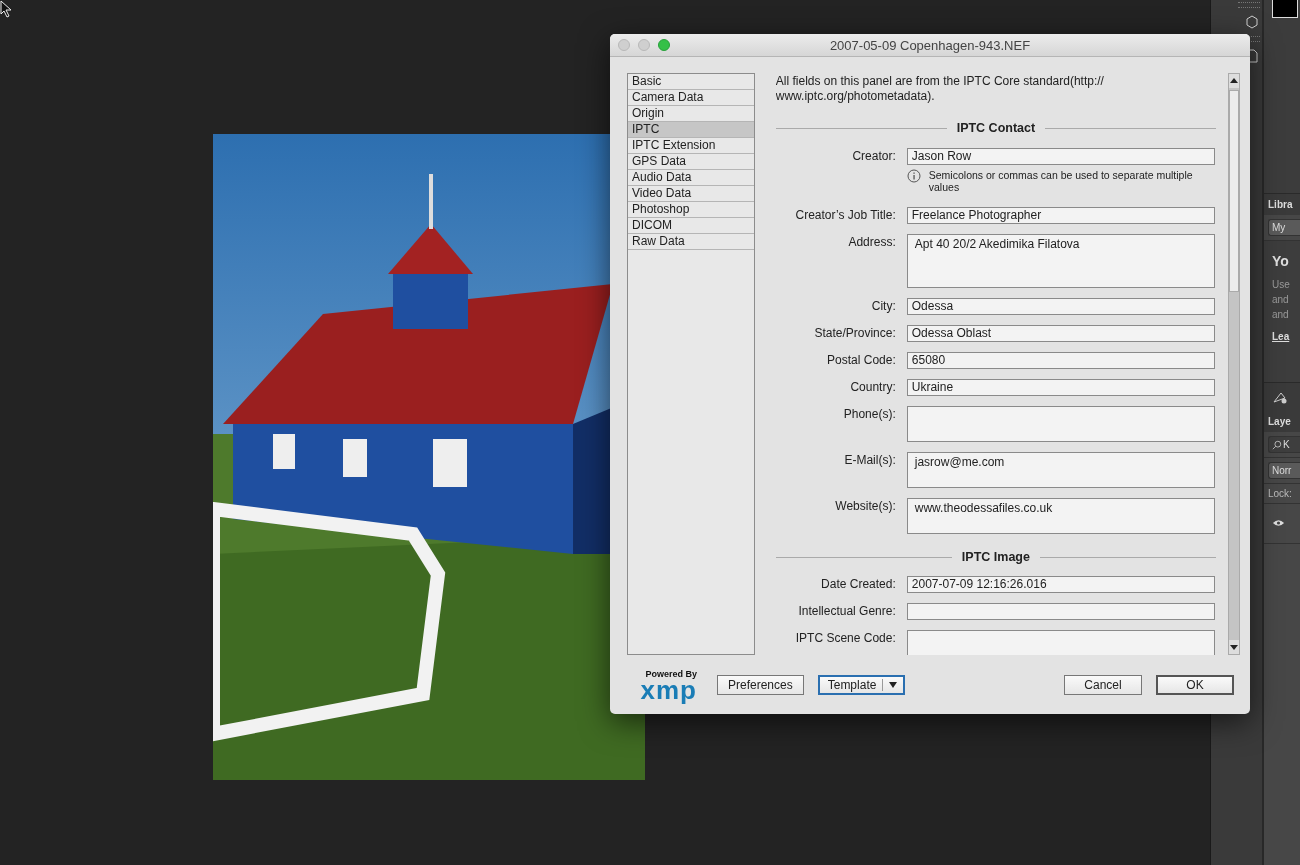 This screenshot has width=1300, height=865. I want to click on field-label: State/Province:, so click(855, 333).